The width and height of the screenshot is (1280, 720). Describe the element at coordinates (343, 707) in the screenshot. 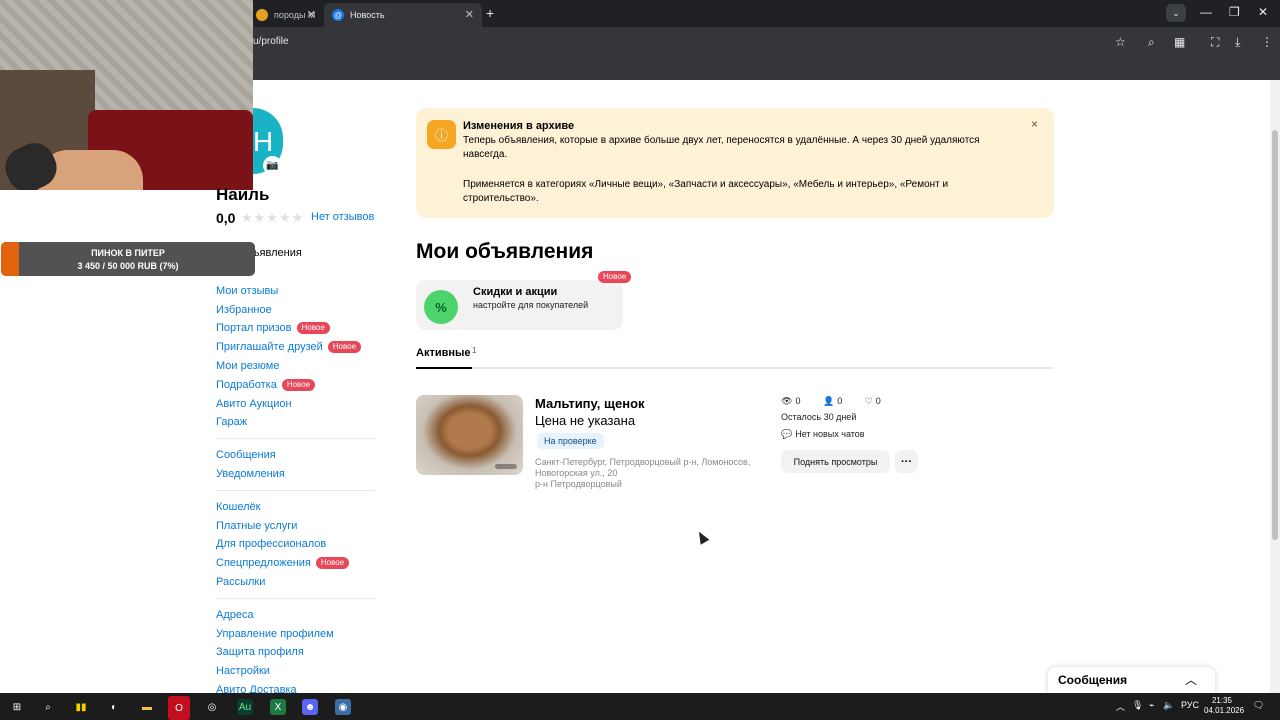

I see `chrome-icon: ◉` at that location.